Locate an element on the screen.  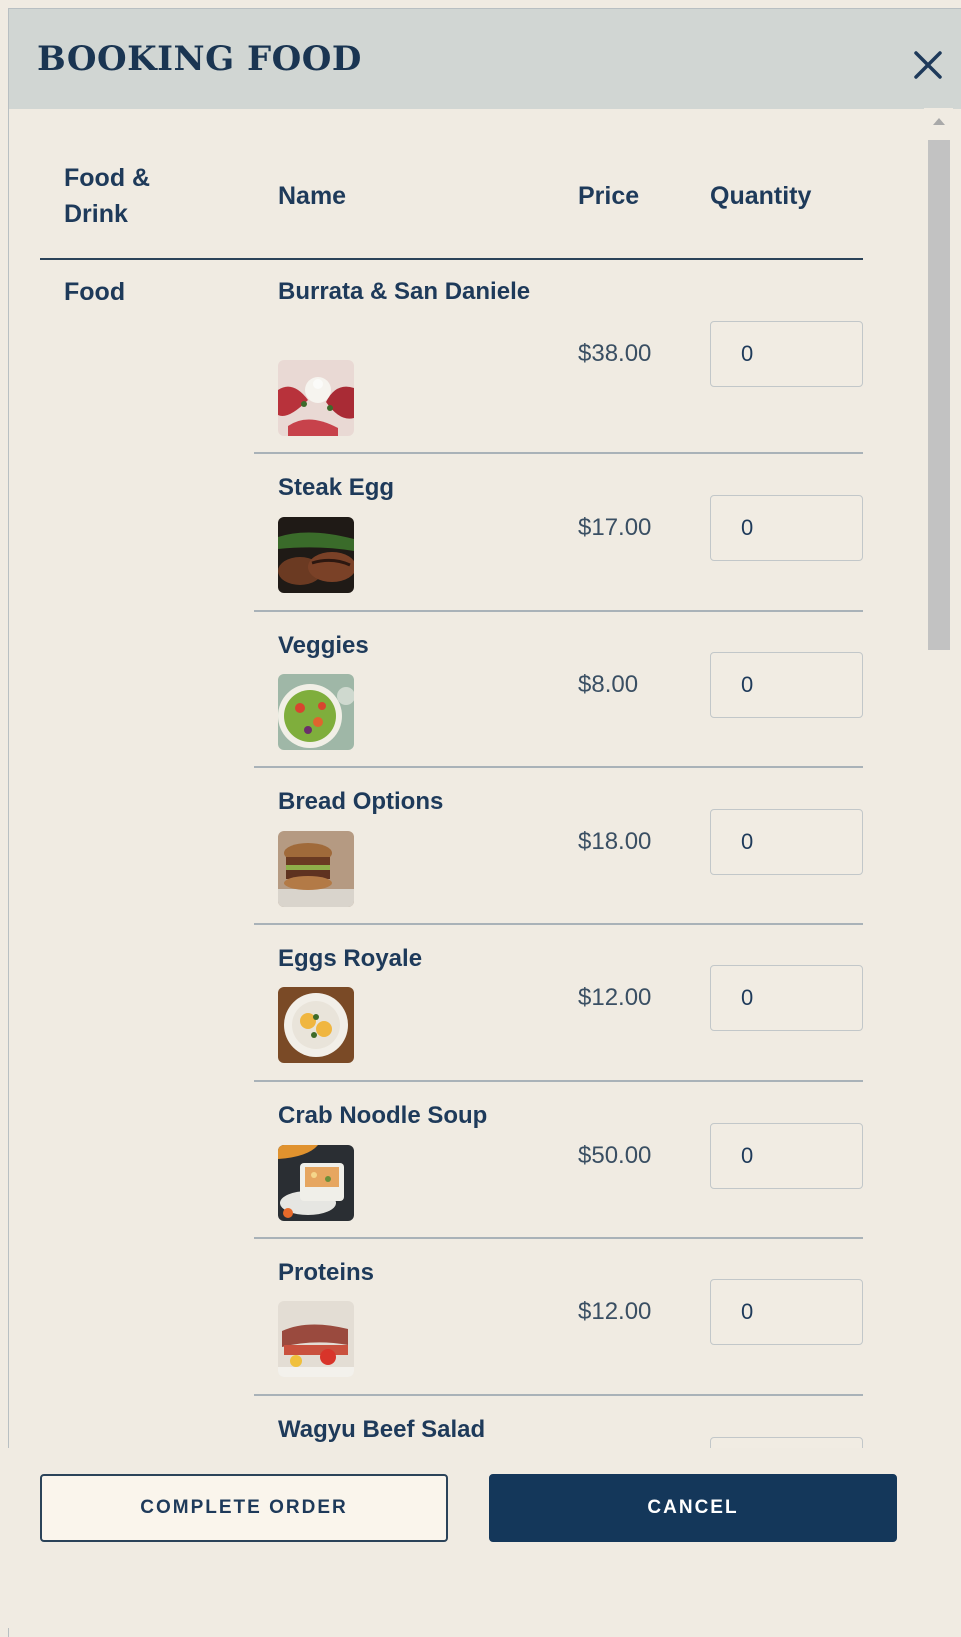
table-row: Veggies $8.00 is located at coordinates (558, 698).